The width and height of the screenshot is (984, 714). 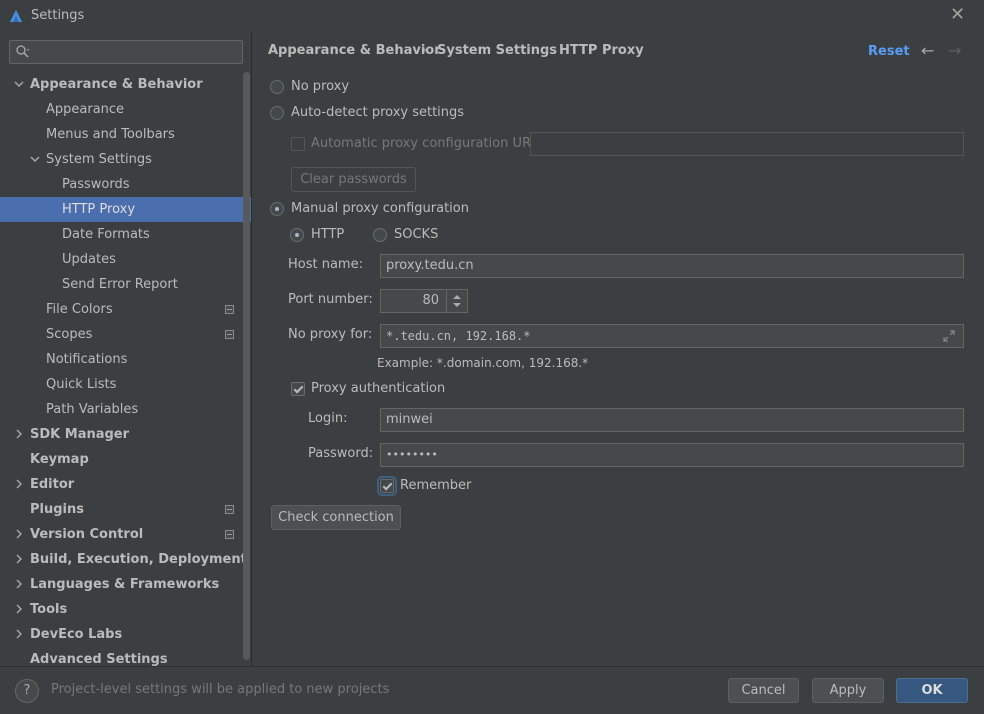 What do you see at coordinates (125, 634) in the screenshot?
I see `sidebar-item-deveco-labs: DevEco Labs` at bounding box center [125, 634].